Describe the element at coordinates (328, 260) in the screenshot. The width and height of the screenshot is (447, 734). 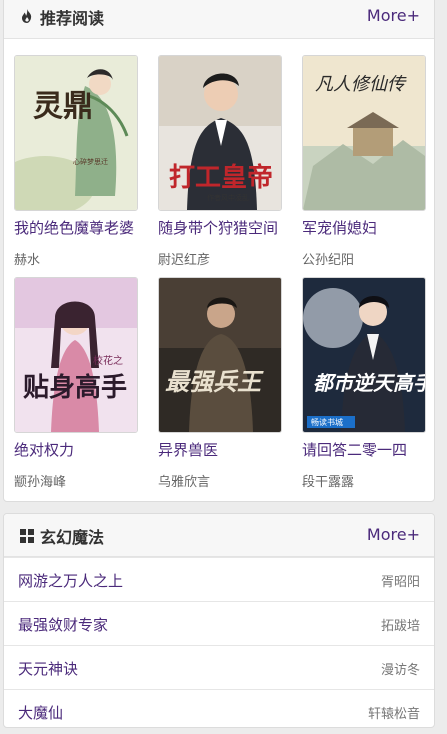
I see `book-author: 公孙纪阳` at that location.